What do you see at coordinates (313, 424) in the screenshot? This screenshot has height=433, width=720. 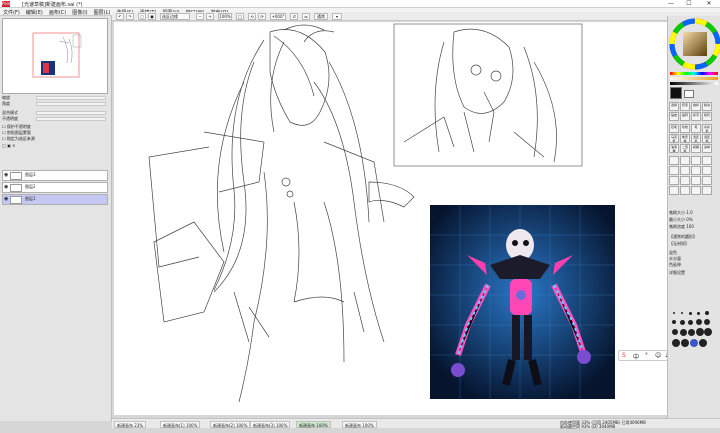 I see `canvas-tab-active: 新建画布 100%` at bounding box center [313, 424].